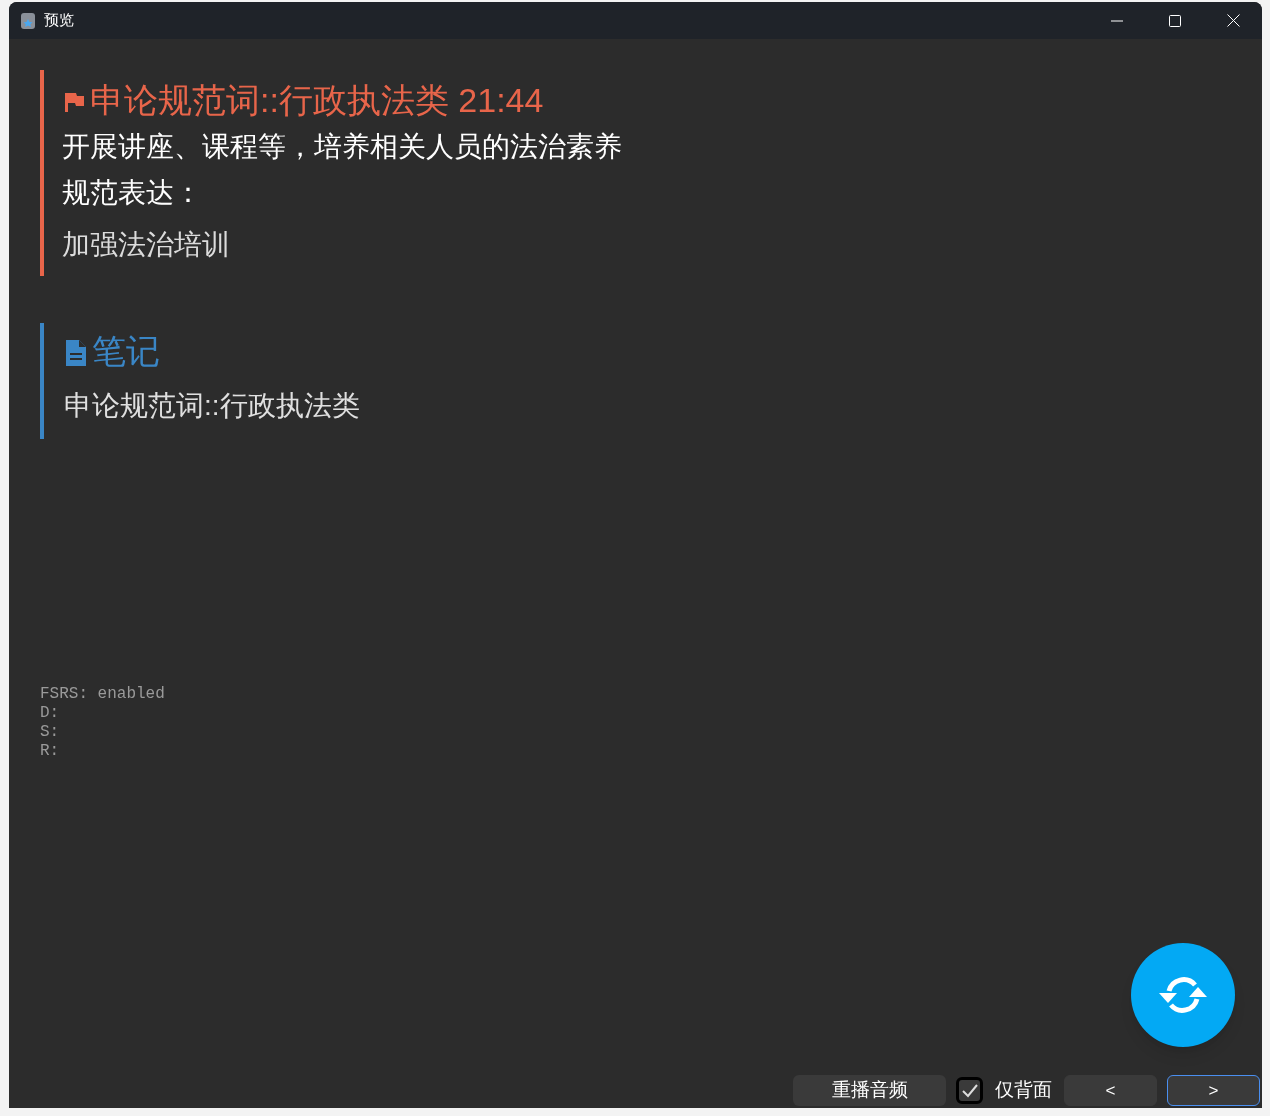 The width and height of the screenshot is (1270, 1116). I want to click on notes-text: 申论规范词::行政执法类, so click(212, 406).